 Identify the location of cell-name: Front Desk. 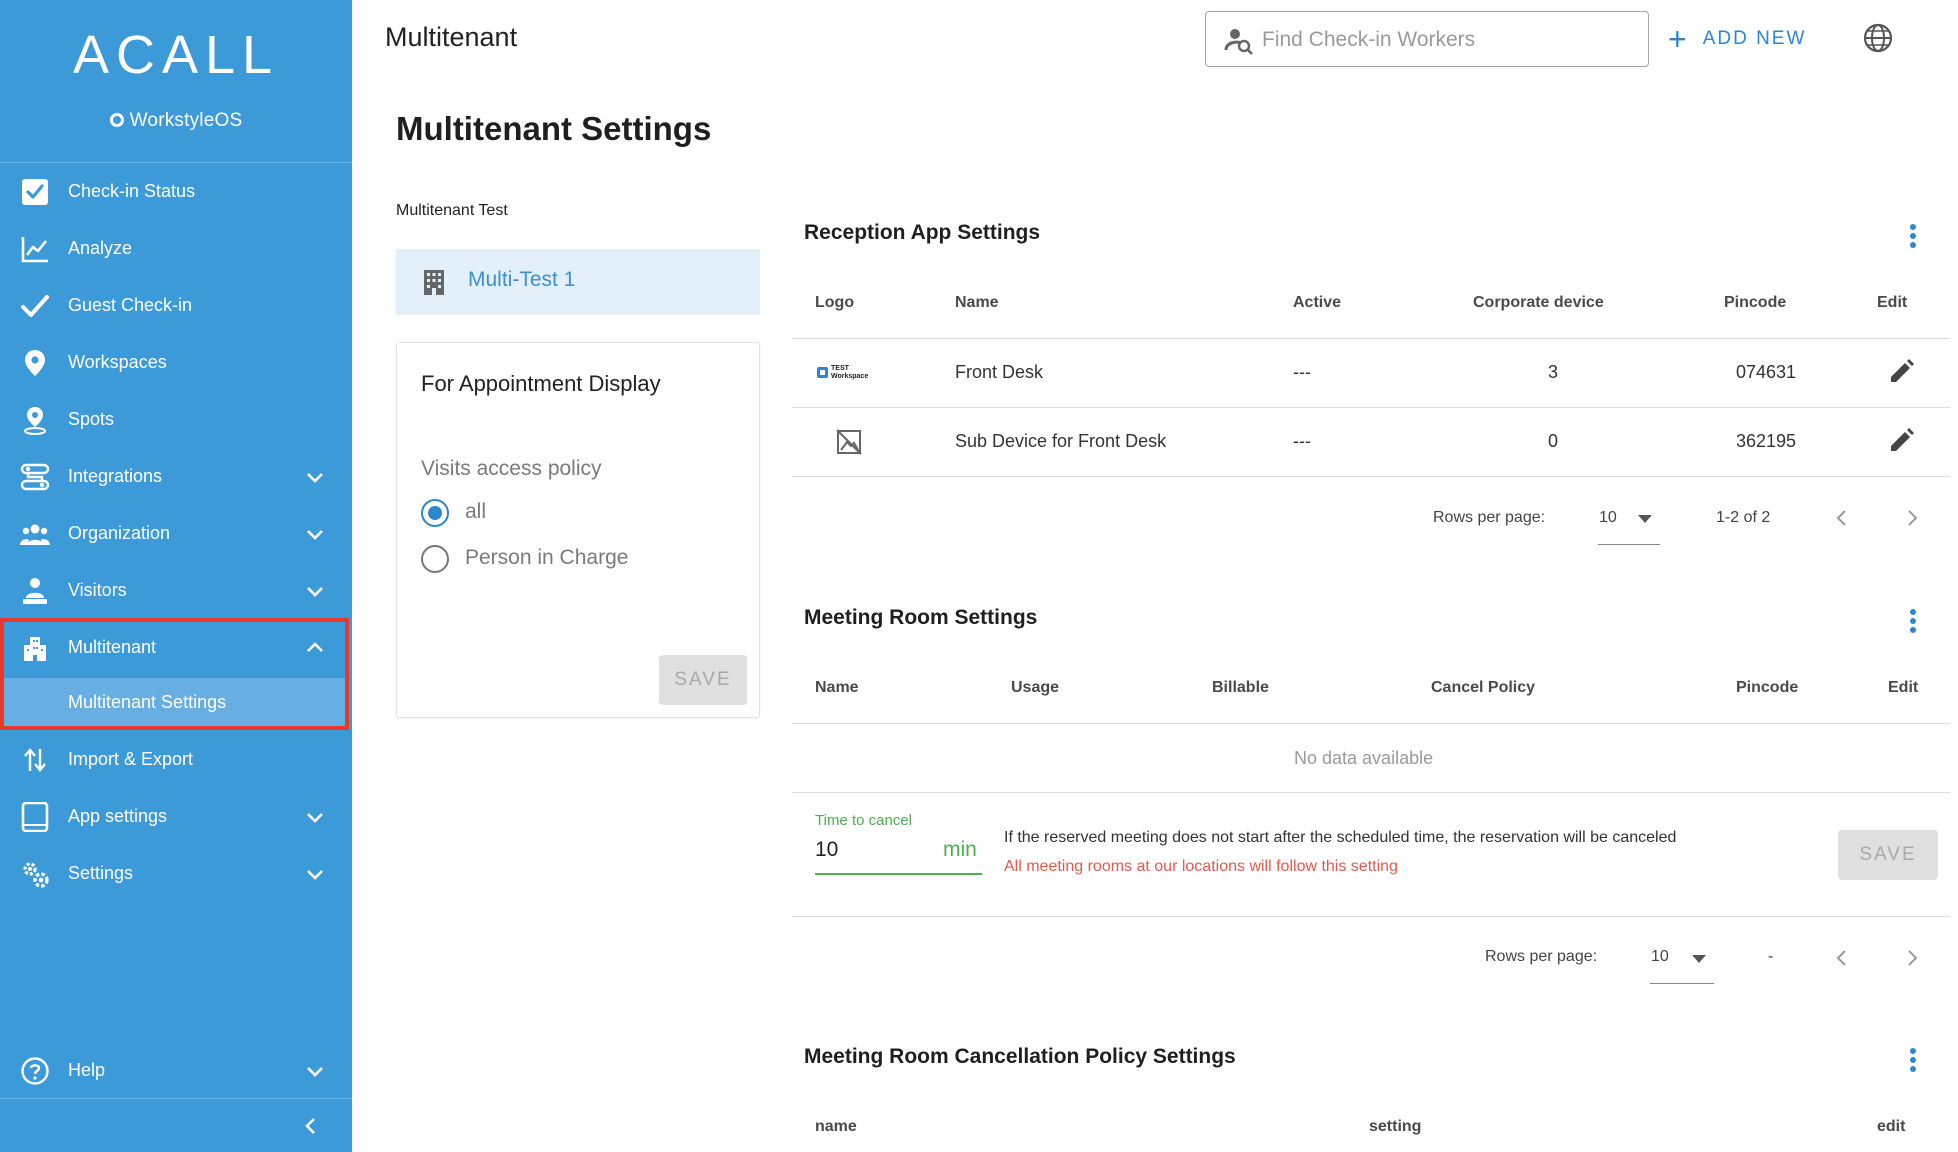
(999, 372).